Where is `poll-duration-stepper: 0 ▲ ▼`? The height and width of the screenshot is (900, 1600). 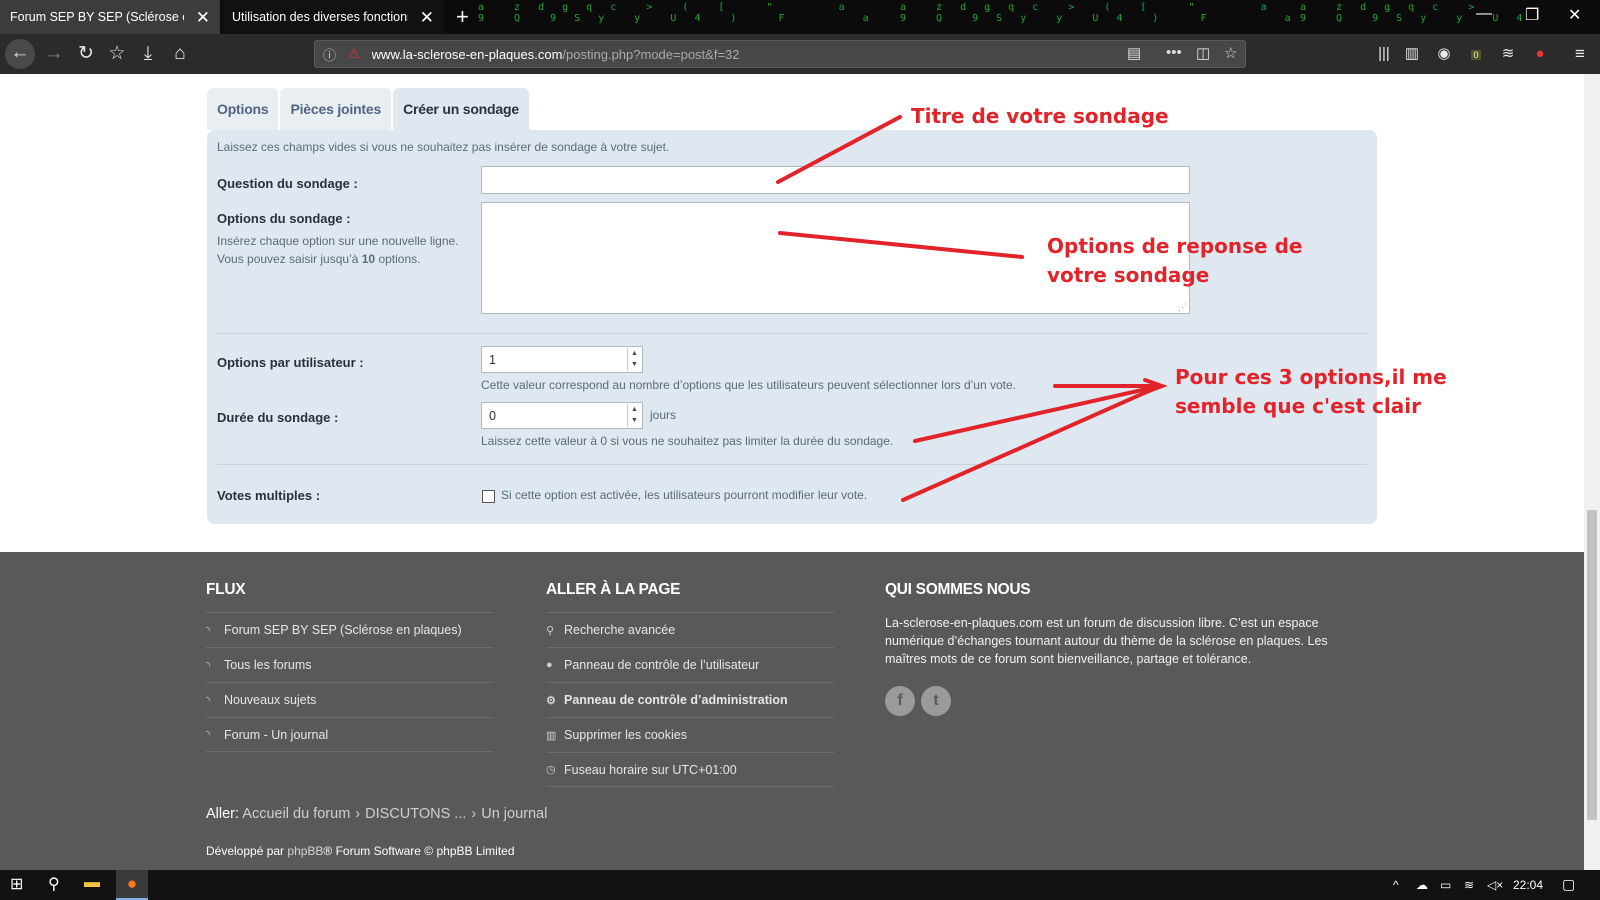 poll-duration-stepper: 0 ▲ ▼ is located at coordinates (562, 415).